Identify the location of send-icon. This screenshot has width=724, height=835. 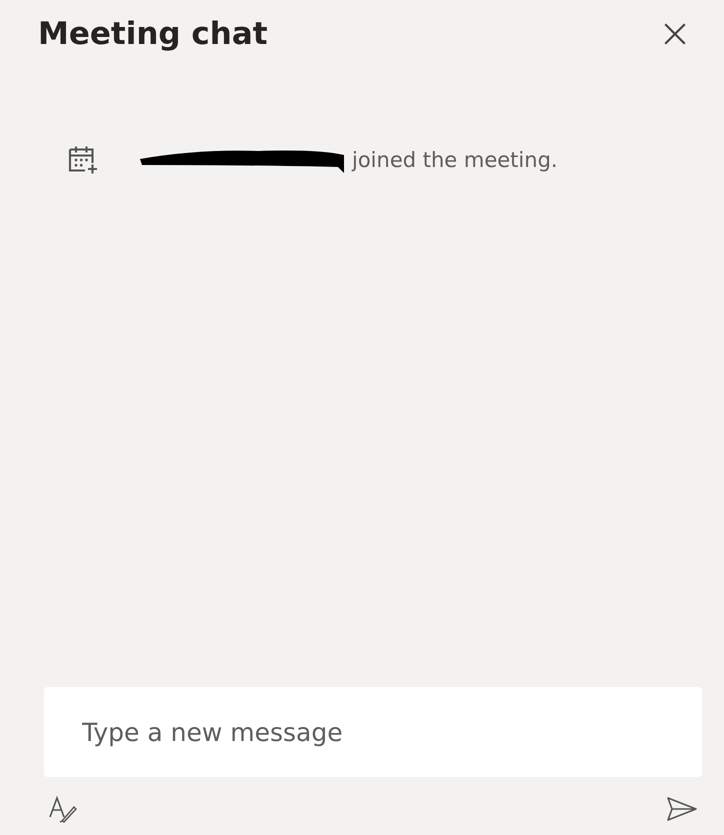
(682, 809).